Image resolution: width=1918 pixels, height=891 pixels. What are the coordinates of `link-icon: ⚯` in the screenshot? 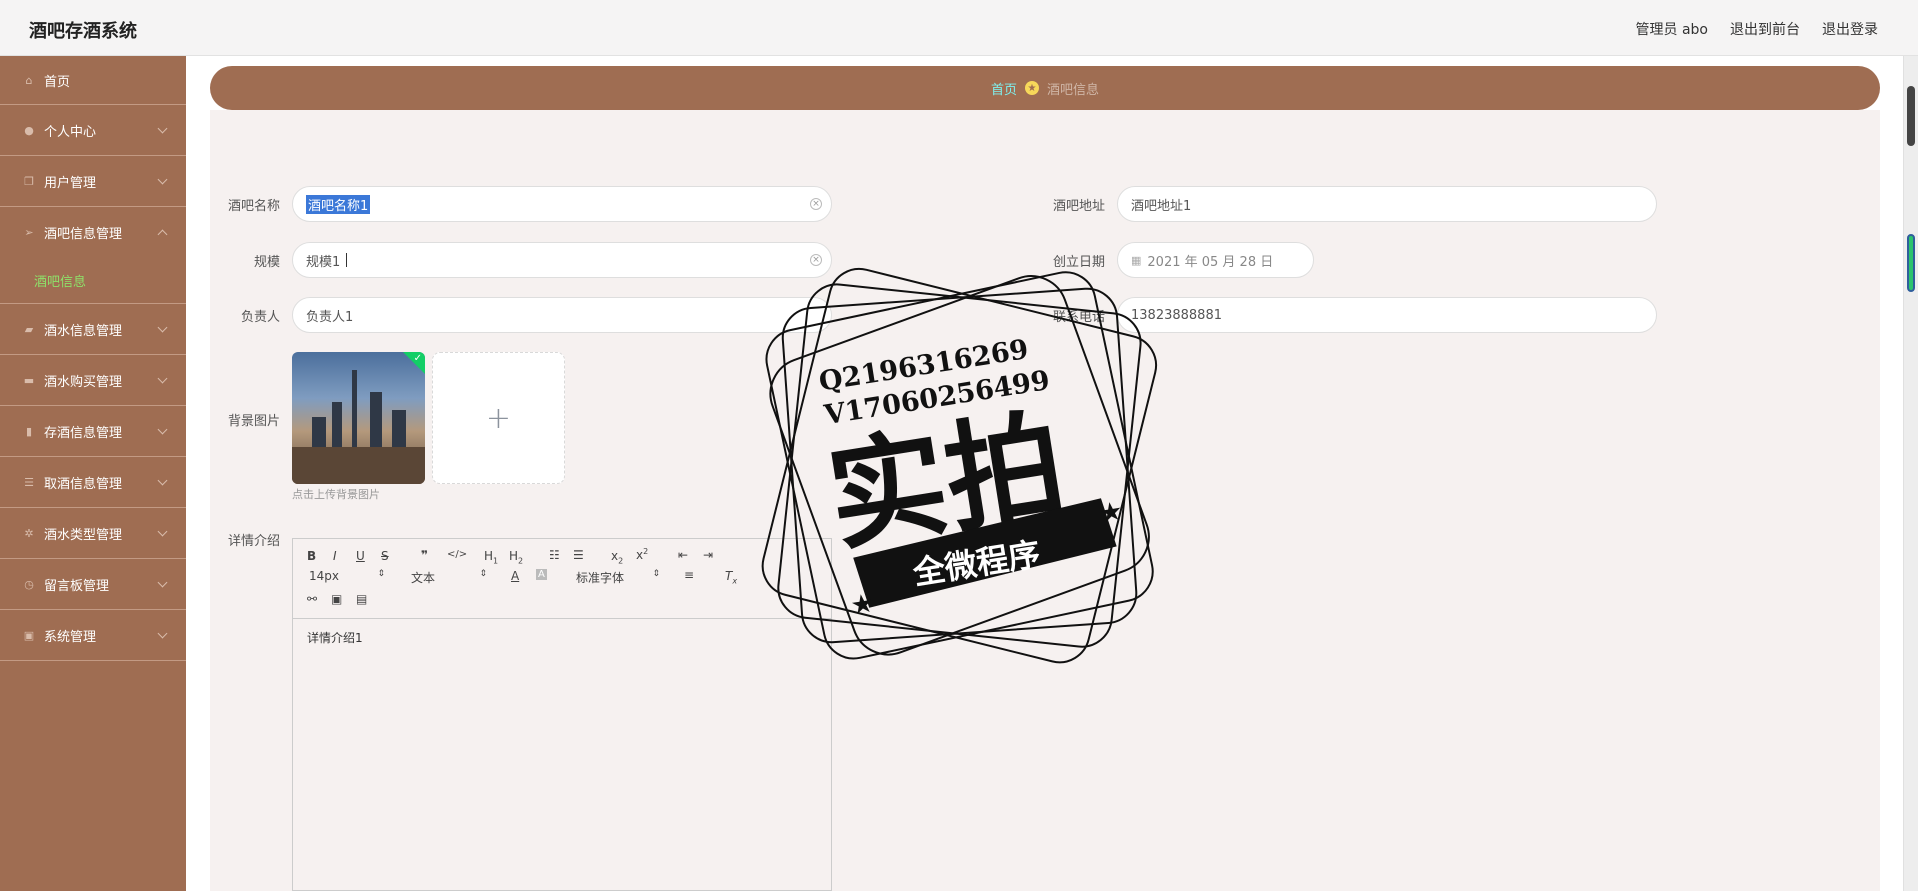 It's located at (312, 599).